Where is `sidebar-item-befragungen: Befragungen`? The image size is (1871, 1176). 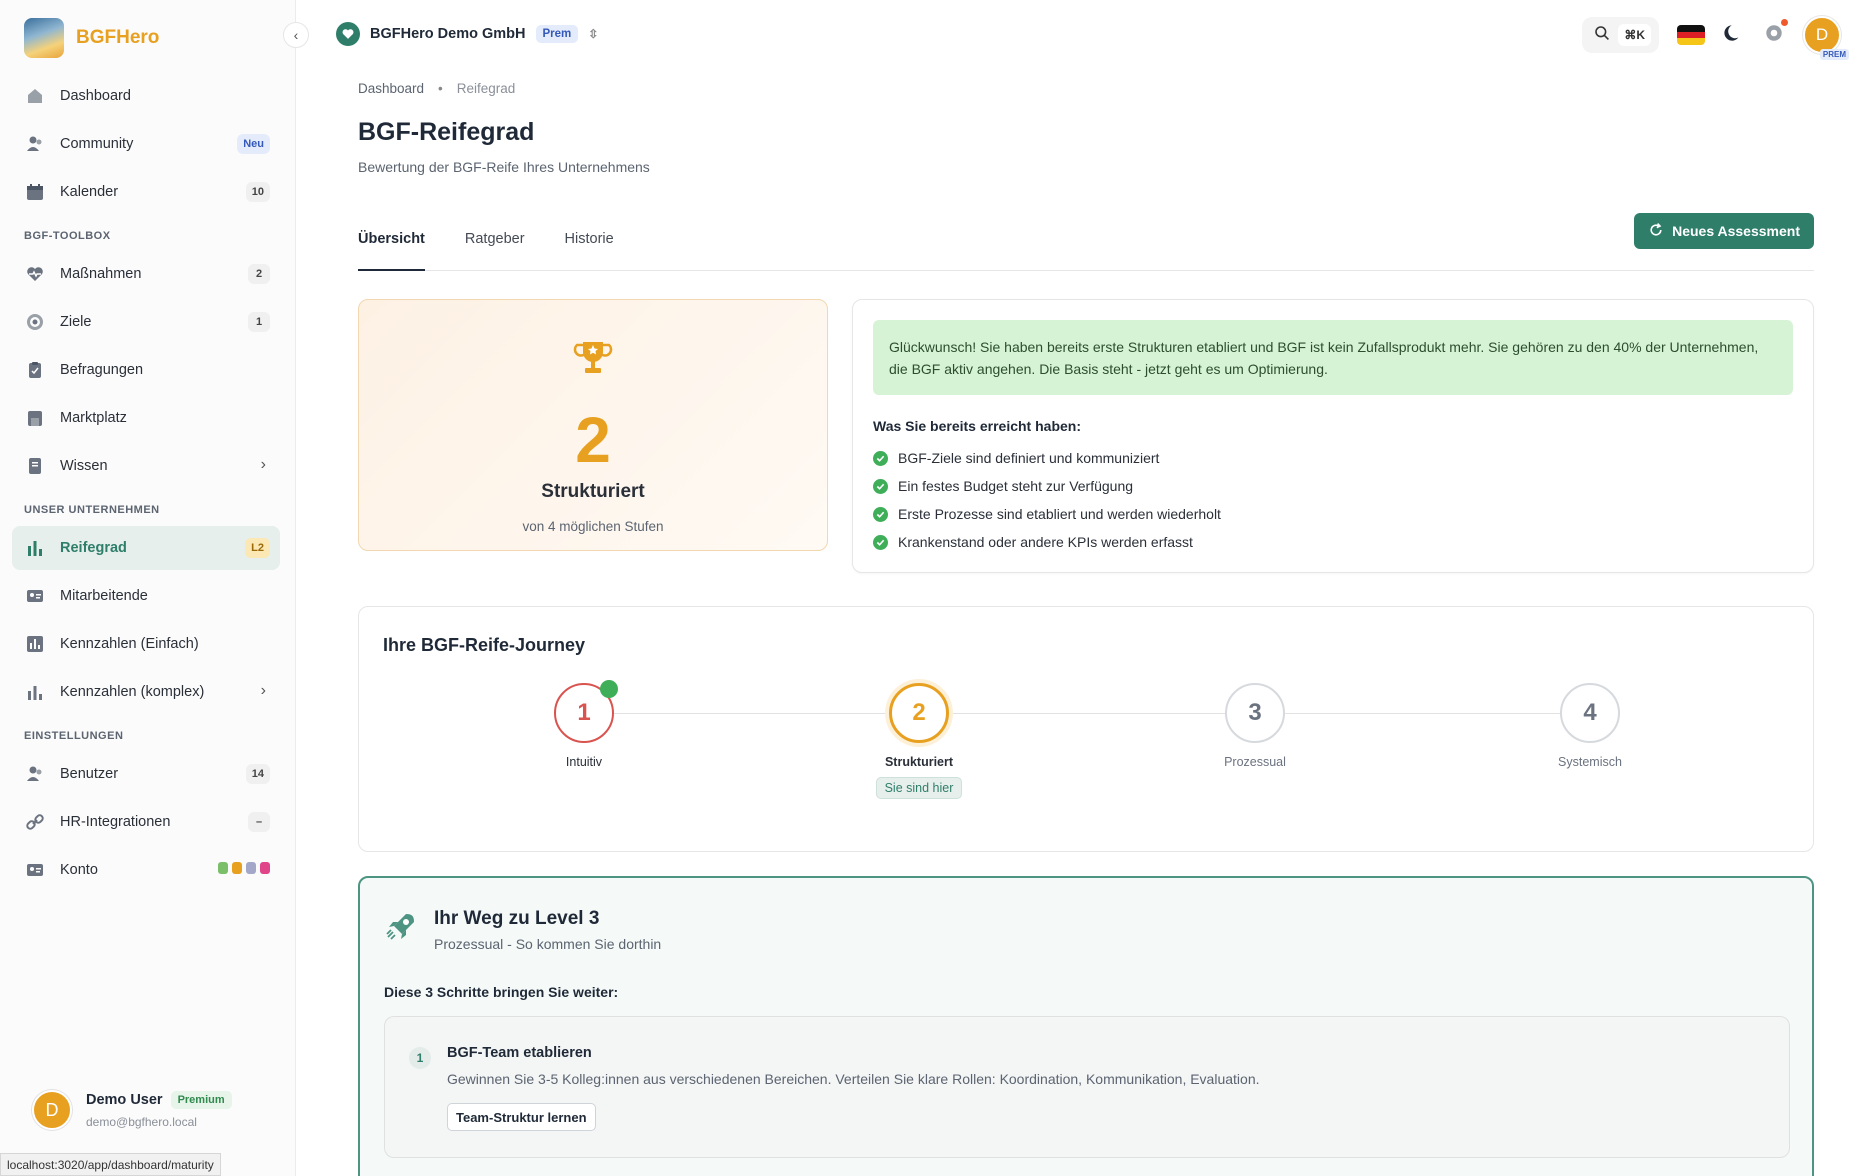
sidebar-item-befragungen: Befragungen is located at coordinates (146, 370).